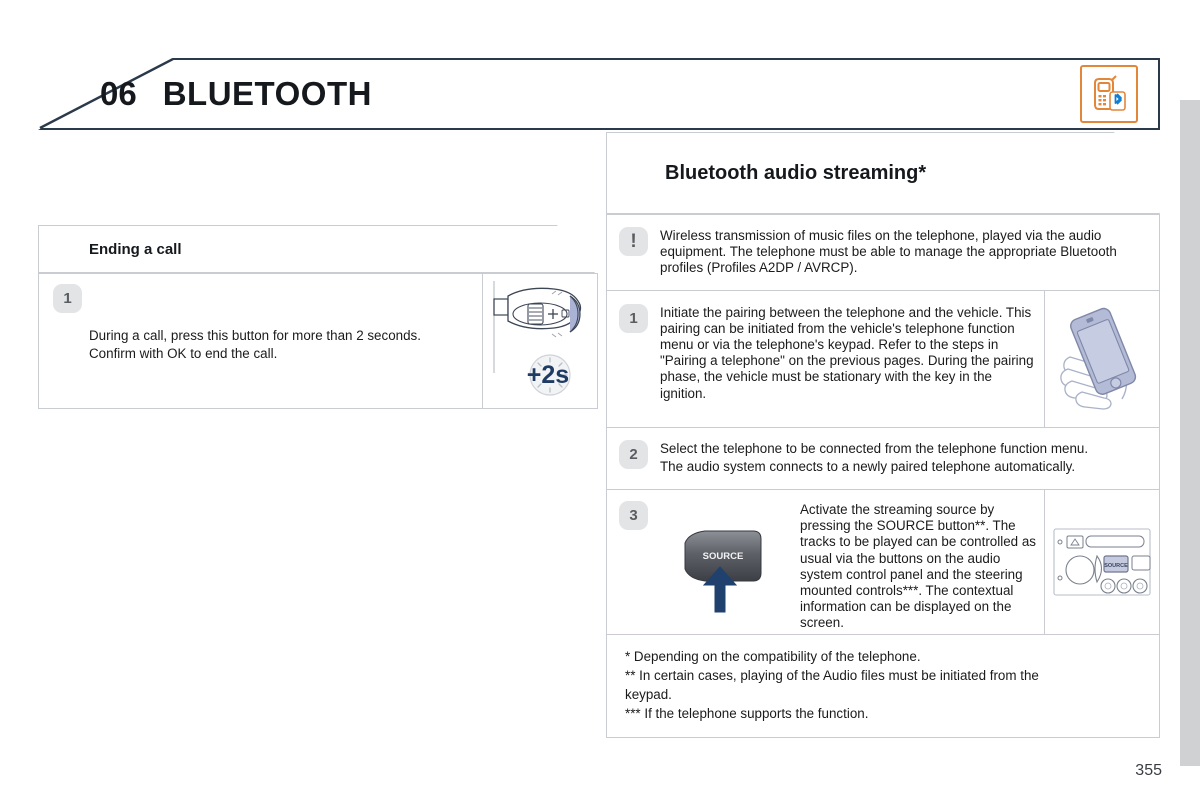 The height and width of the screenshot is (800, 1200). What do you see at coordinates (548, 375) in the screenshot?
I see `plus-2s-label: +2s` at bounding box center [548, 375].